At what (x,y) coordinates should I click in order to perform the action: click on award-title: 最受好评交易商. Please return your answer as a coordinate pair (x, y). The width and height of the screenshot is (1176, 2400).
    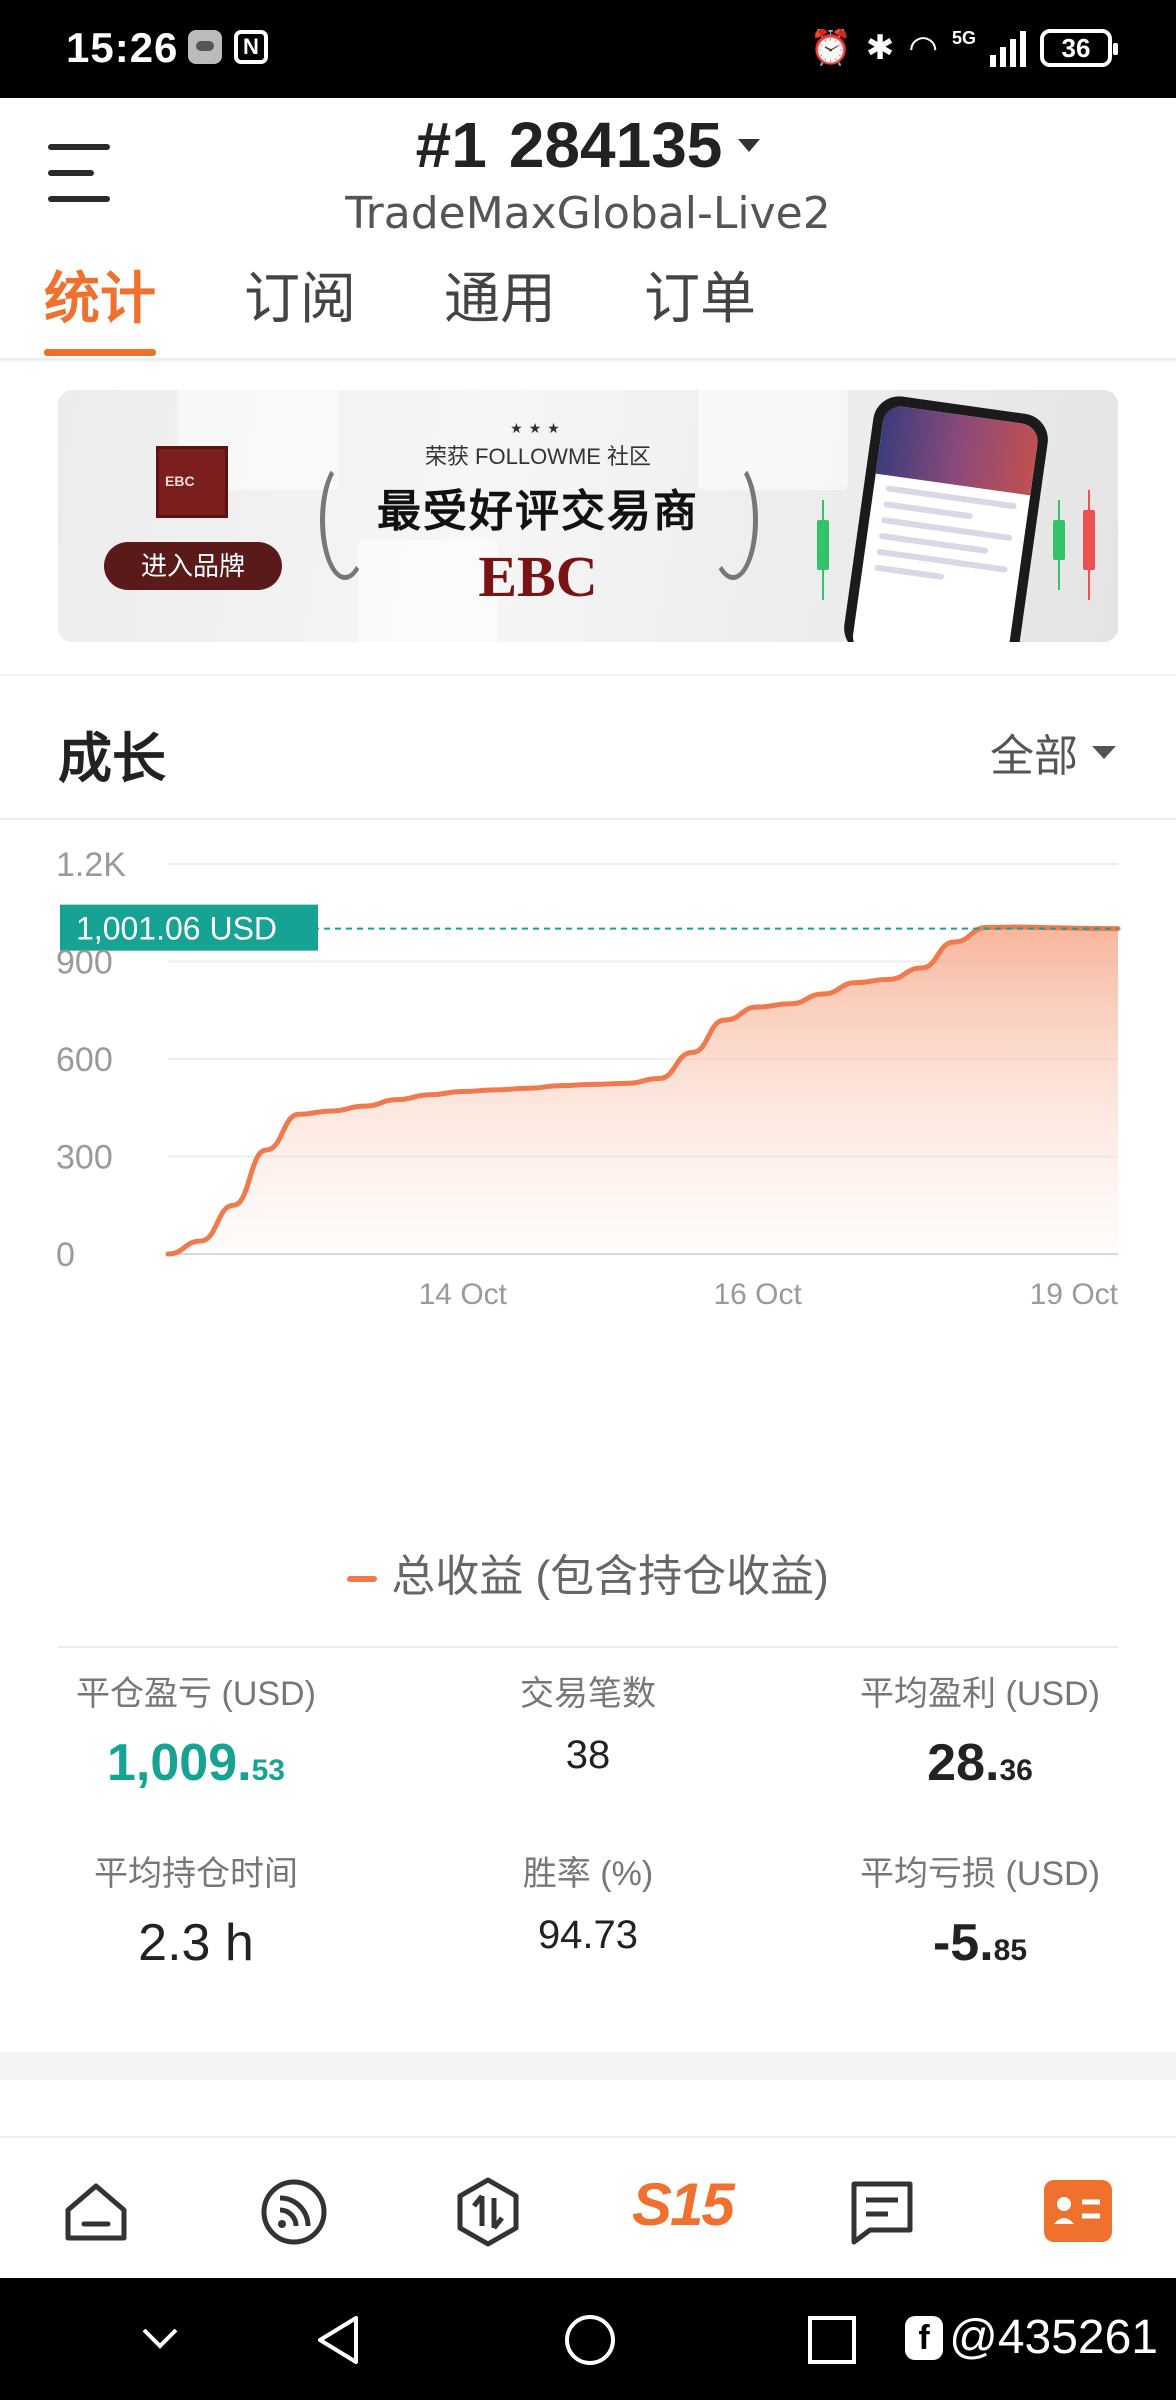
    Looking at the image, I should click on (538, 511).